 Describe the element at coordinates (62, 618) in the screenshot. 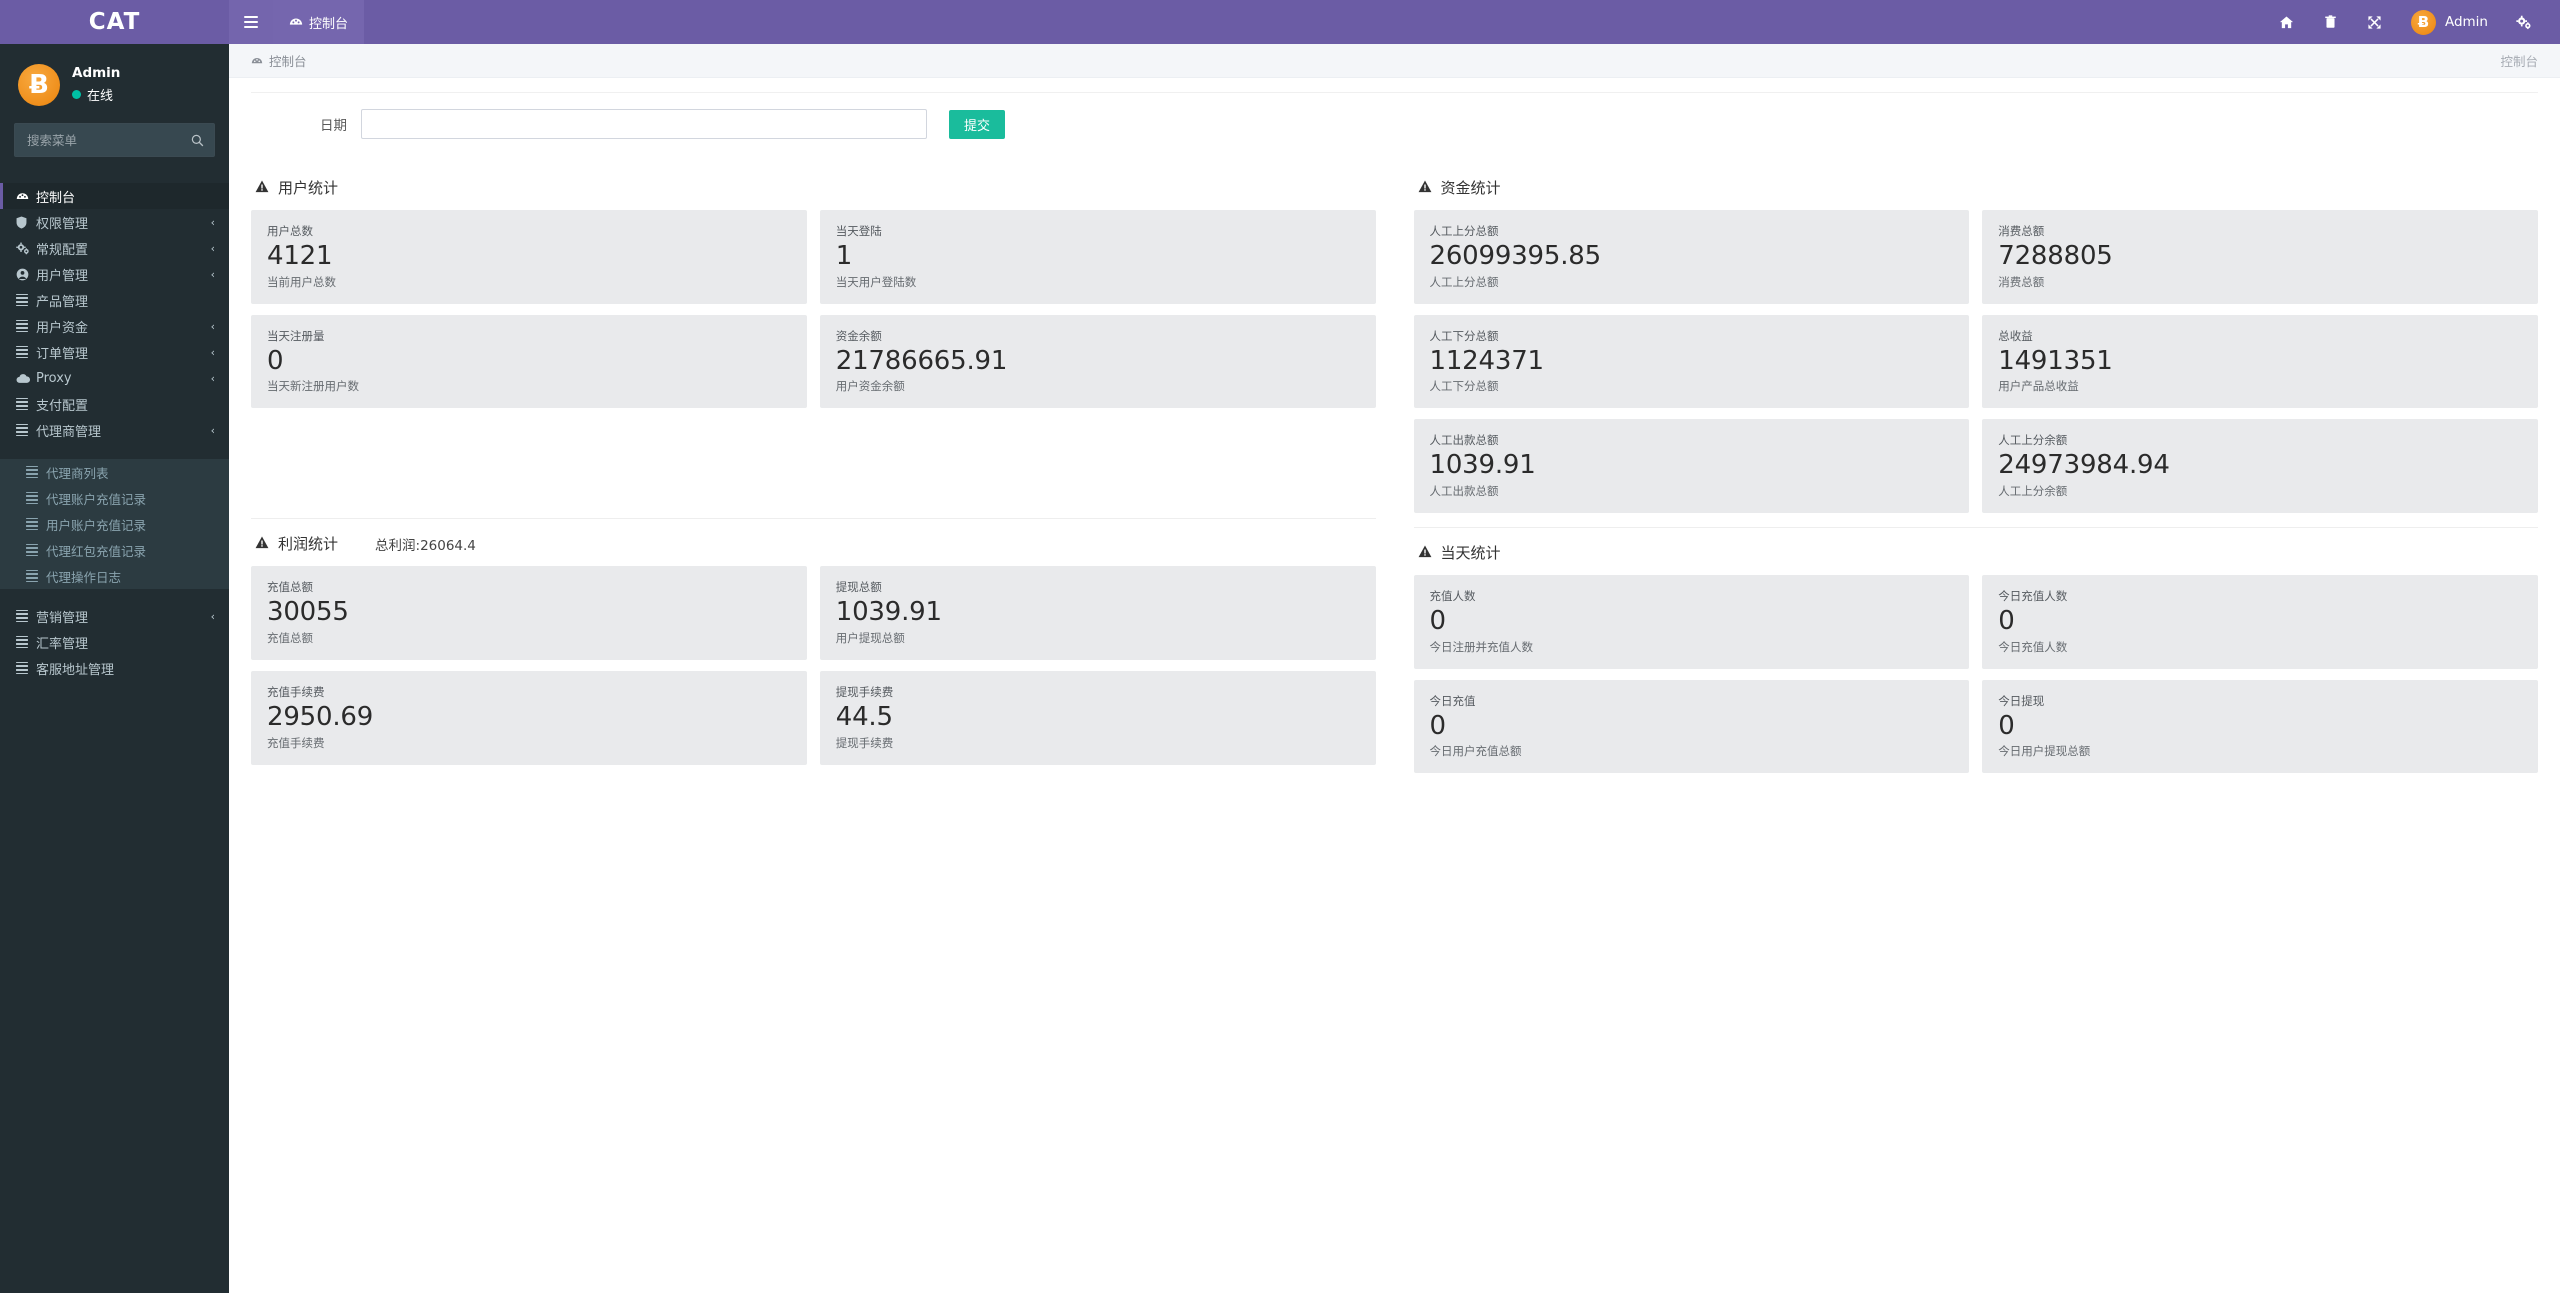

I see `sidebar-item-label: 营销管理` at that location.